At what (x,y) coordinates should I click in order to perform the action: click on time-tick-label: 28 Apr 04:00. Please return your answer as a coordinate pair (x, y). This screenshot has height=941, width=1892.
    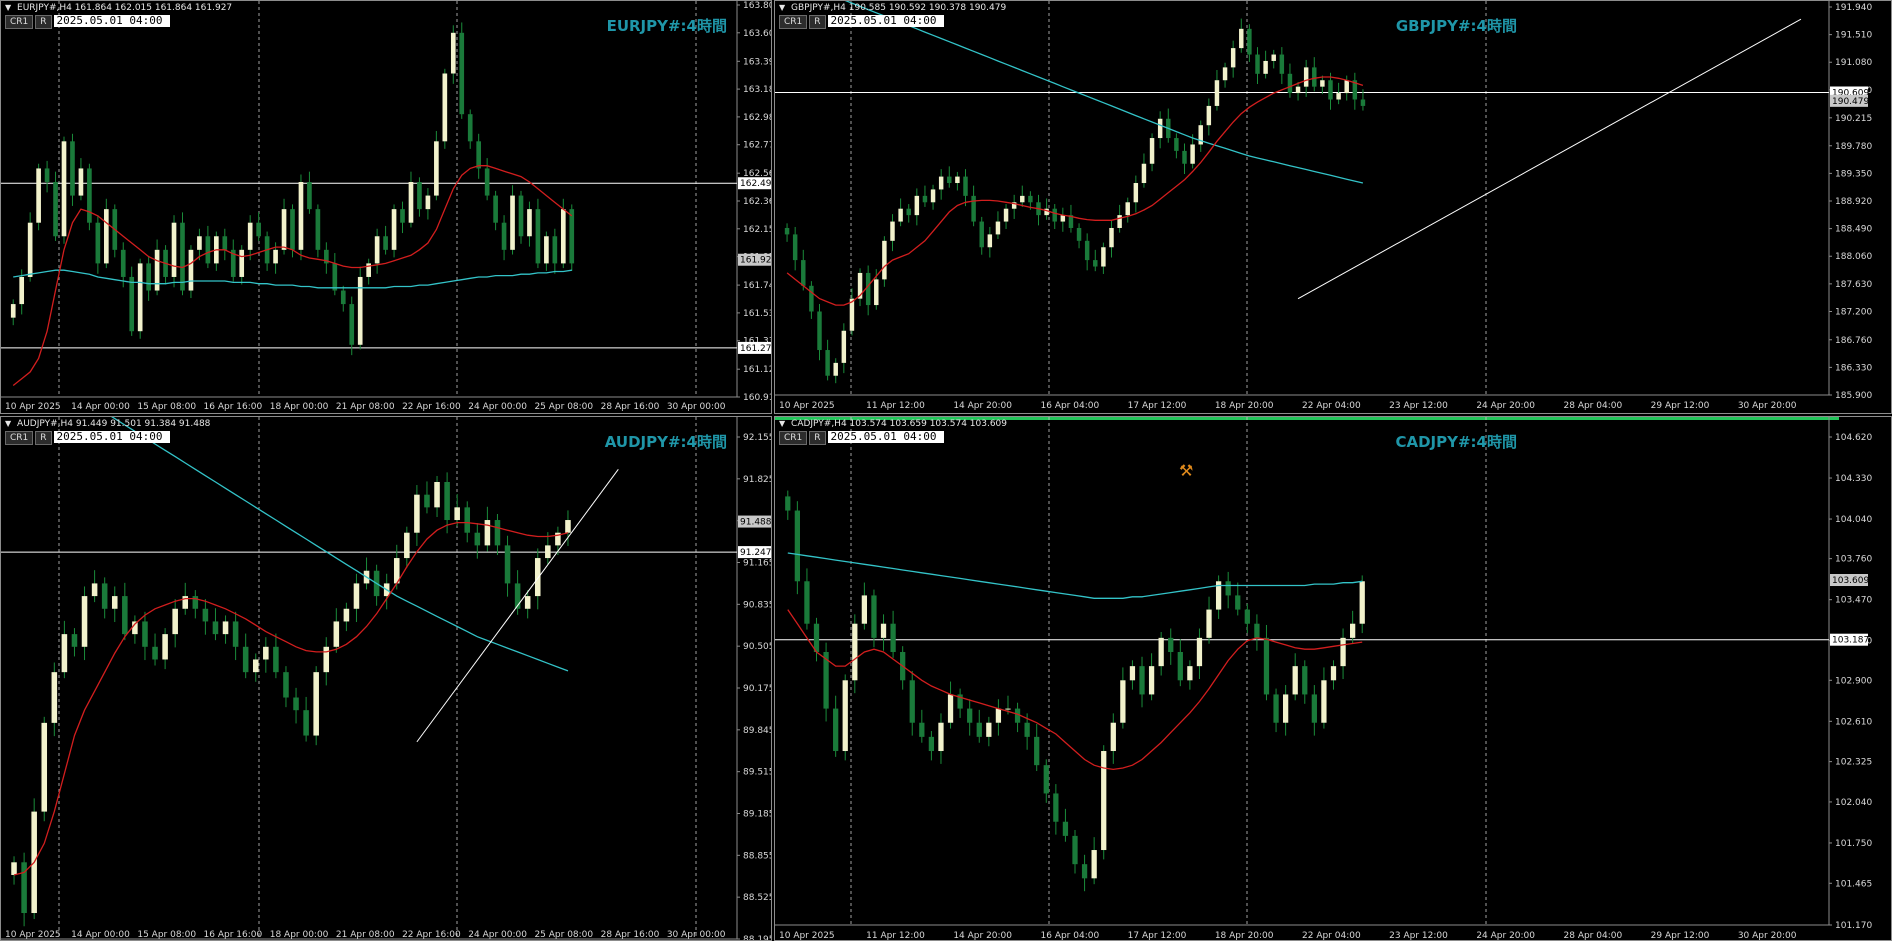
    Looking at the image, I should click on (1593, 406).